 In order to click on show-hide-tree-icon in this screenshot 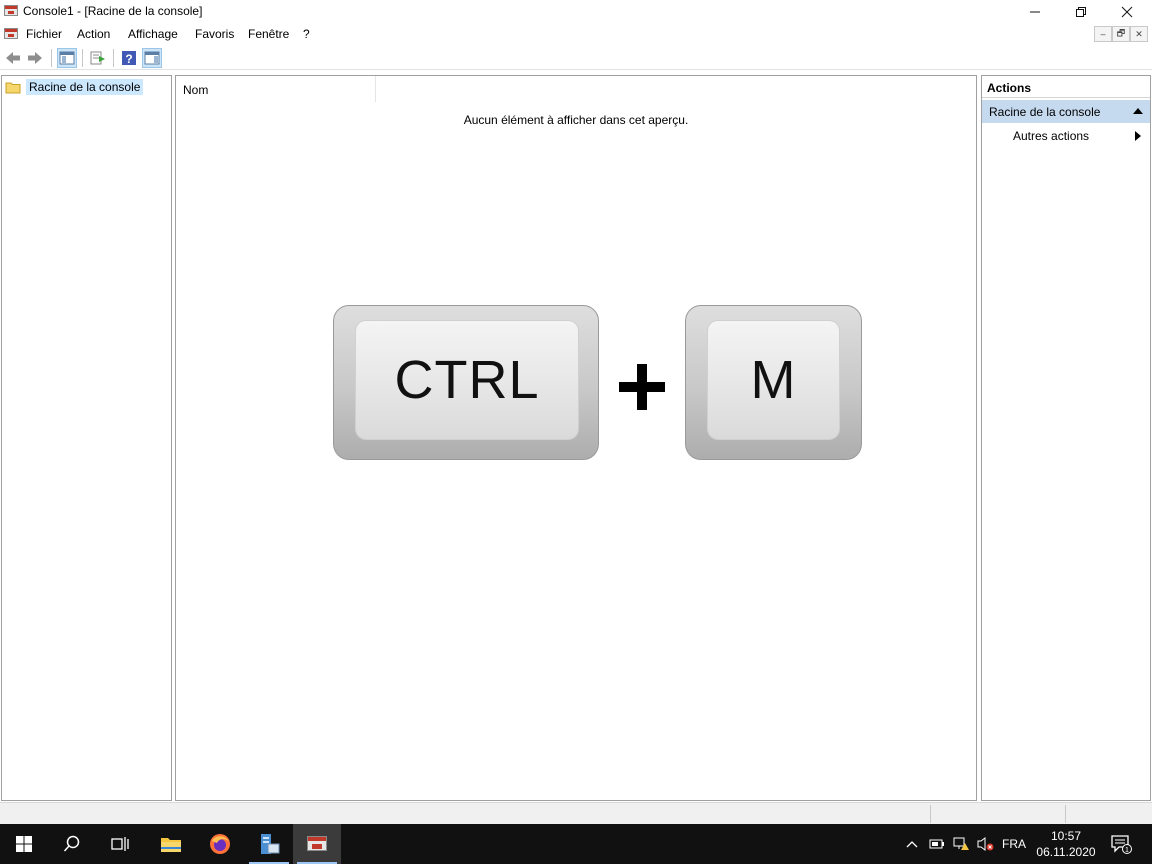, I will do `click(67, 58)`.